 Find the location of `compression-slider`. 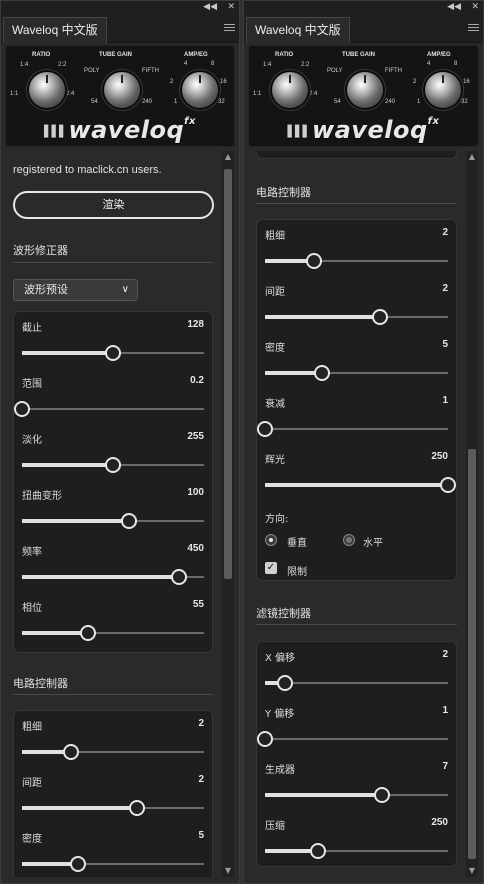

compression-slider is located at coordinates (356, 851).